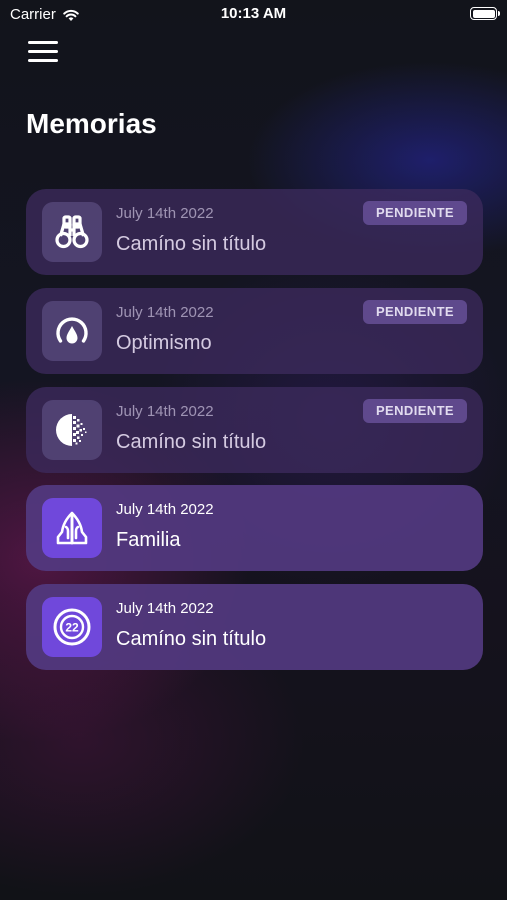 This screenshot has width=507, height=900. I want to click on memory-card: July 14th 2022 Optimismo PENDIENTE, so click(254, 331).